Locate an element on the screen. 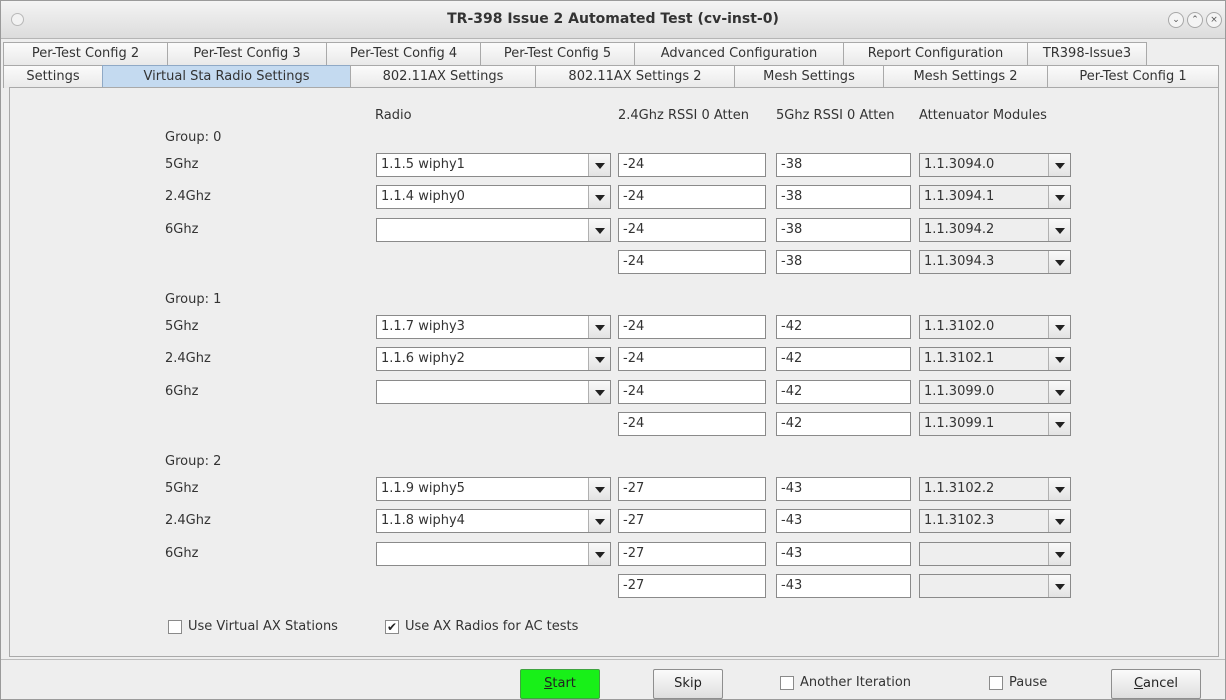  maximize-icon: ⌃ is located at coordinates (1195, 20).